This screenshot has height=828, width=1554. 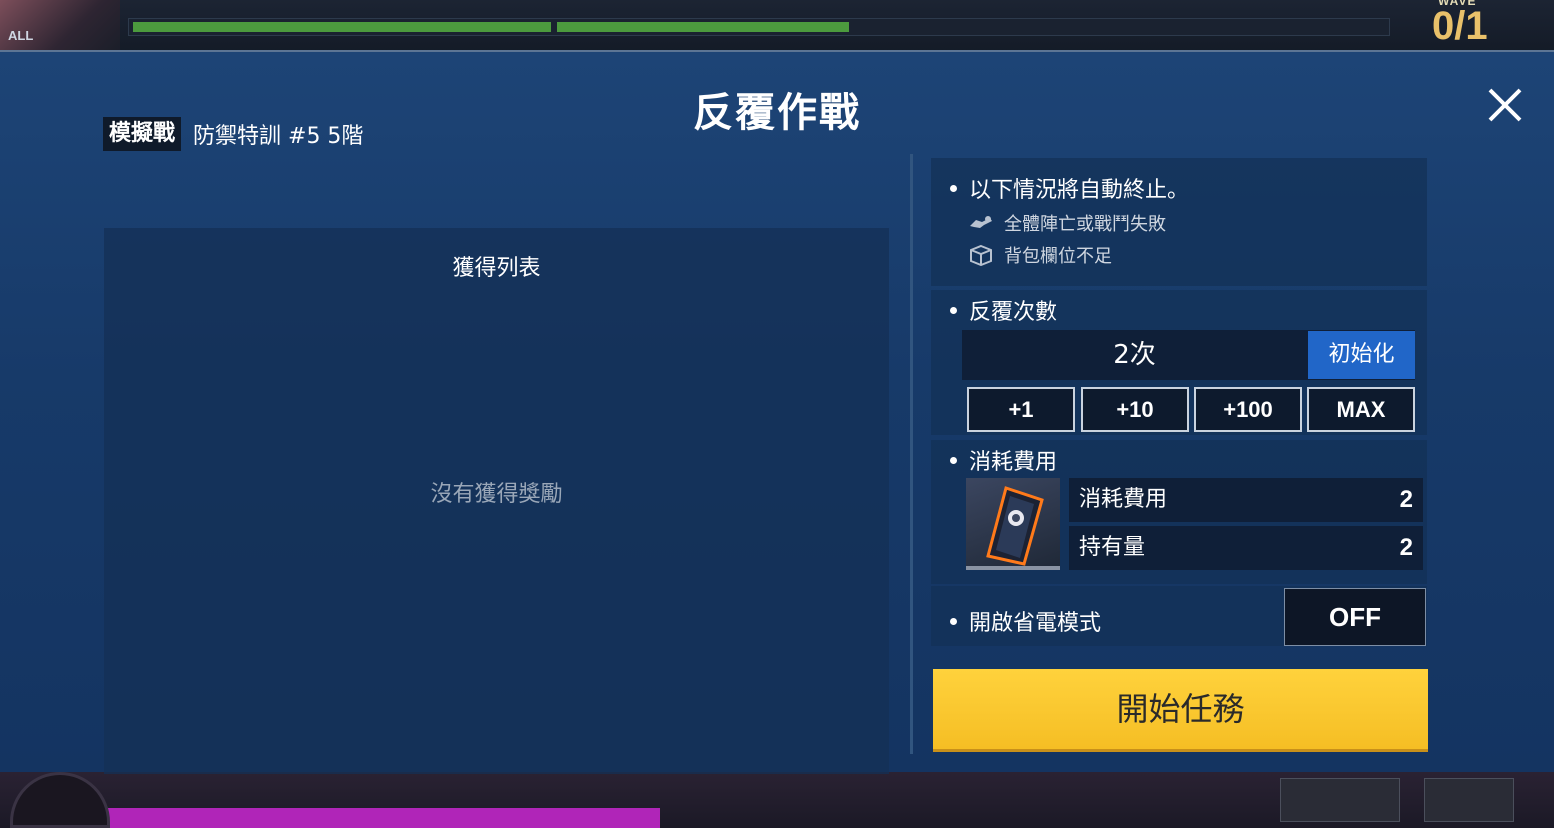 What do you see at coordinates (496, 268) in the screenshot?
I see `reward-list-title: 獲得列表` at bounding box center [496, 268].